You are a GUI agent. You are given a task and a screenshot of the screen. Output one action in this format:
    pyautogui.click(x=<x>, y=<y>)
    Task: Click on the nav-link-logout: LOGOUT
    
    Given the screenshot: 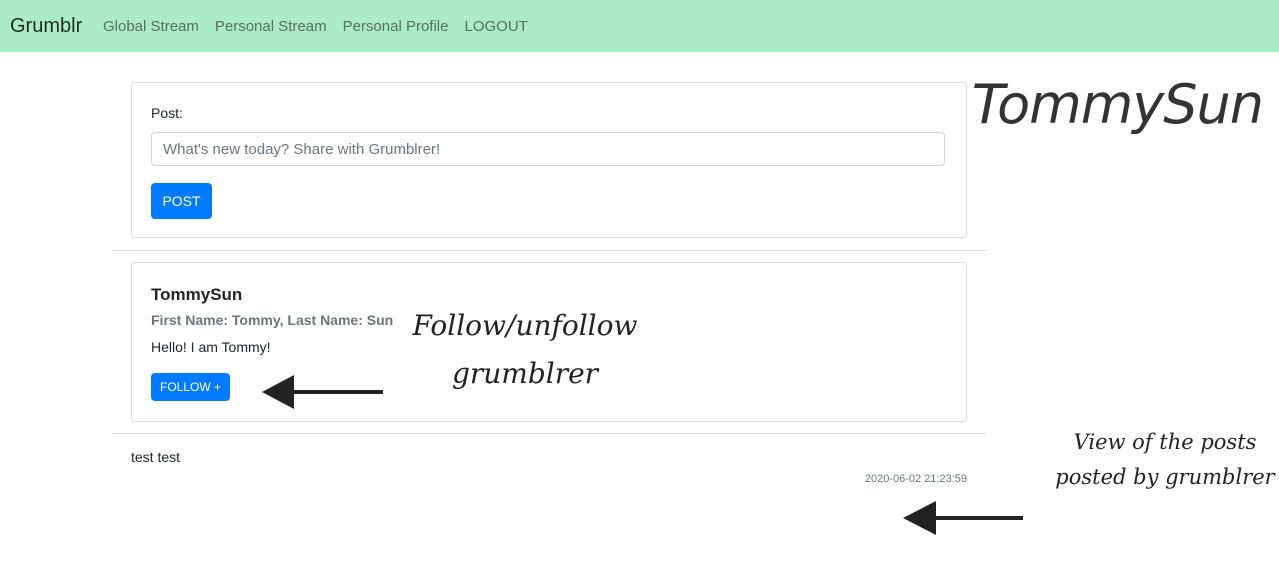 What is the action you would take?
    pyautogui.click(x=495, y=27)
    